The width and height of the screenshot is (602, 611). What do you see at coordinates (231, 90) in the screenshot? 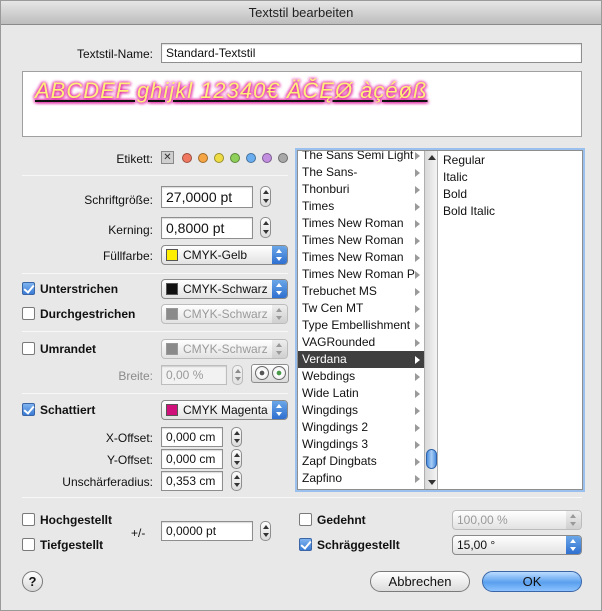
I see `preview-text: ABCDEF ghijkl 12340€ ÄČĘØ àçéøß` at bounding box center [231, 90].